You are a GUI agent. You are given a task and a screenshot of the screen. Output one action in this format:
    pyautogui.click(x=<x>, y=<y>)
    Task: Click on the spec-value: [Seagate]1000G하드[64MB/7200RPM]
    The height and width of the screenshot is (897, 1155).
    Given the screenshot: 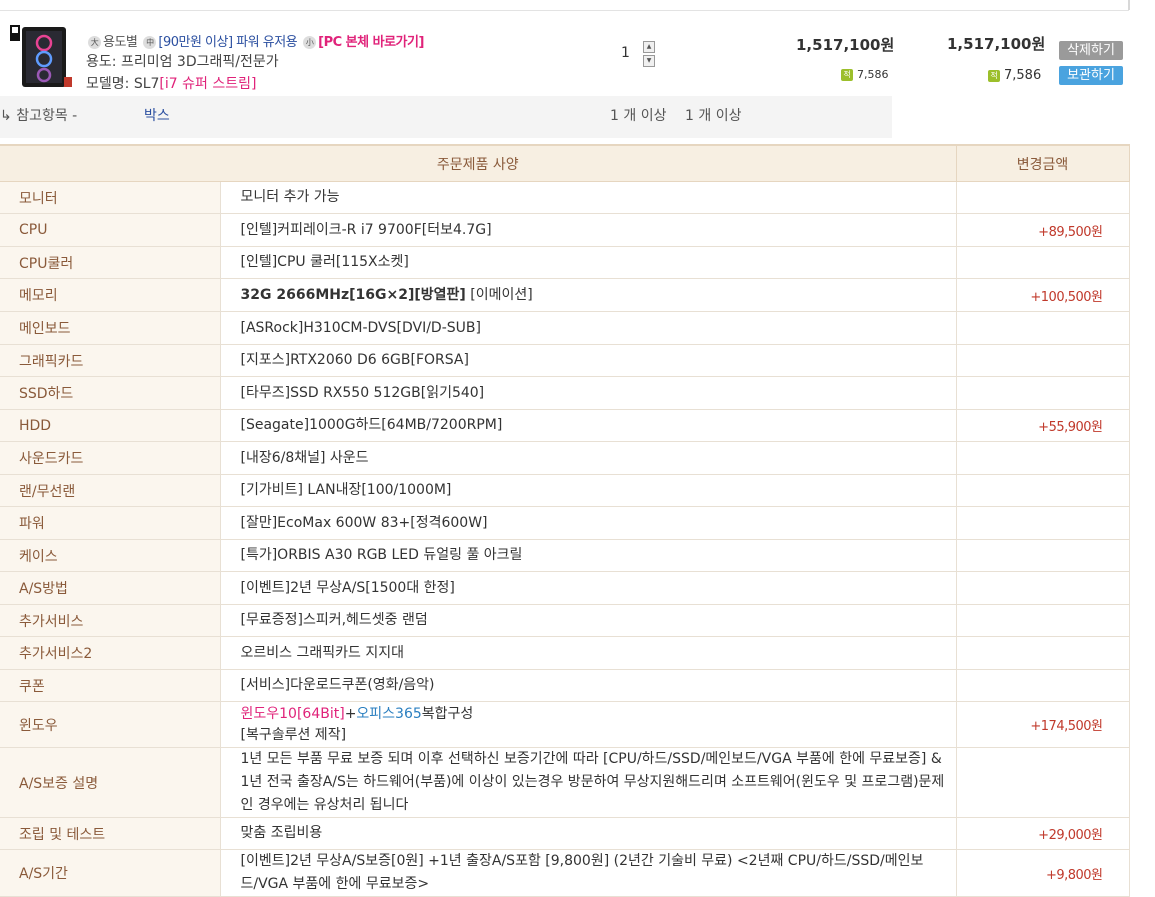 What is the action you would take?
    pyautogui.click(x=588, y=425)
    